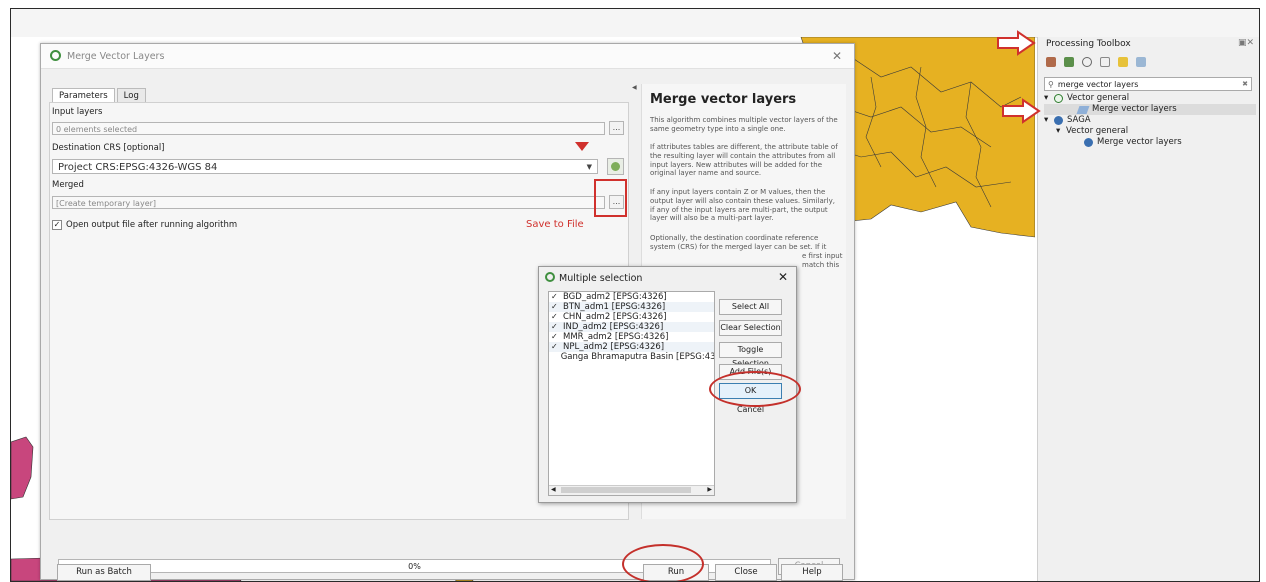 Image resolution: width=1266 pixels, height=582 pixels. I want to click on layer-name: CHN_adm2 [EPSG:4326], so click(615, 317).